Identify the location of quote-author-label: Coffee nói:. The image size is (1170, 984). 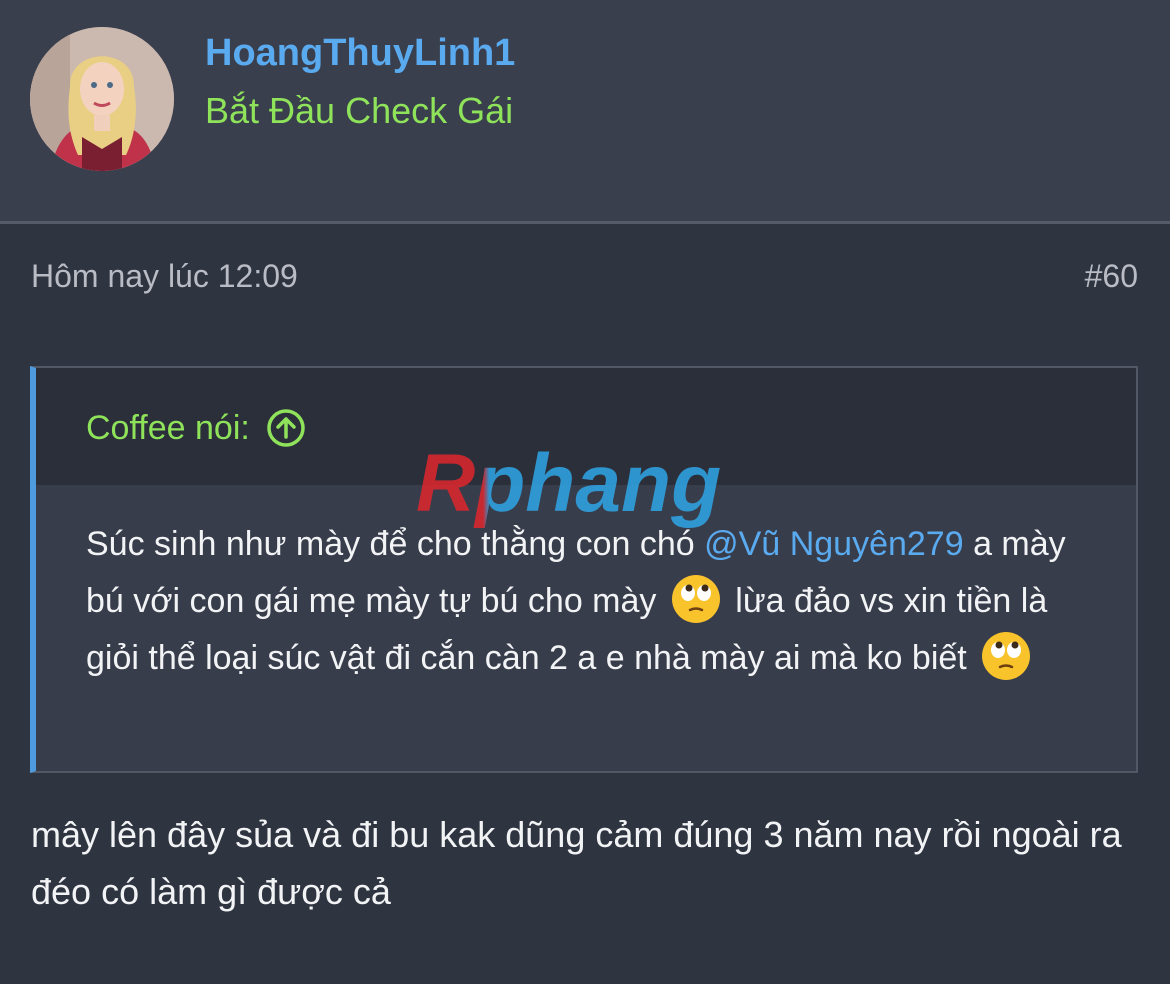
(168, 427).